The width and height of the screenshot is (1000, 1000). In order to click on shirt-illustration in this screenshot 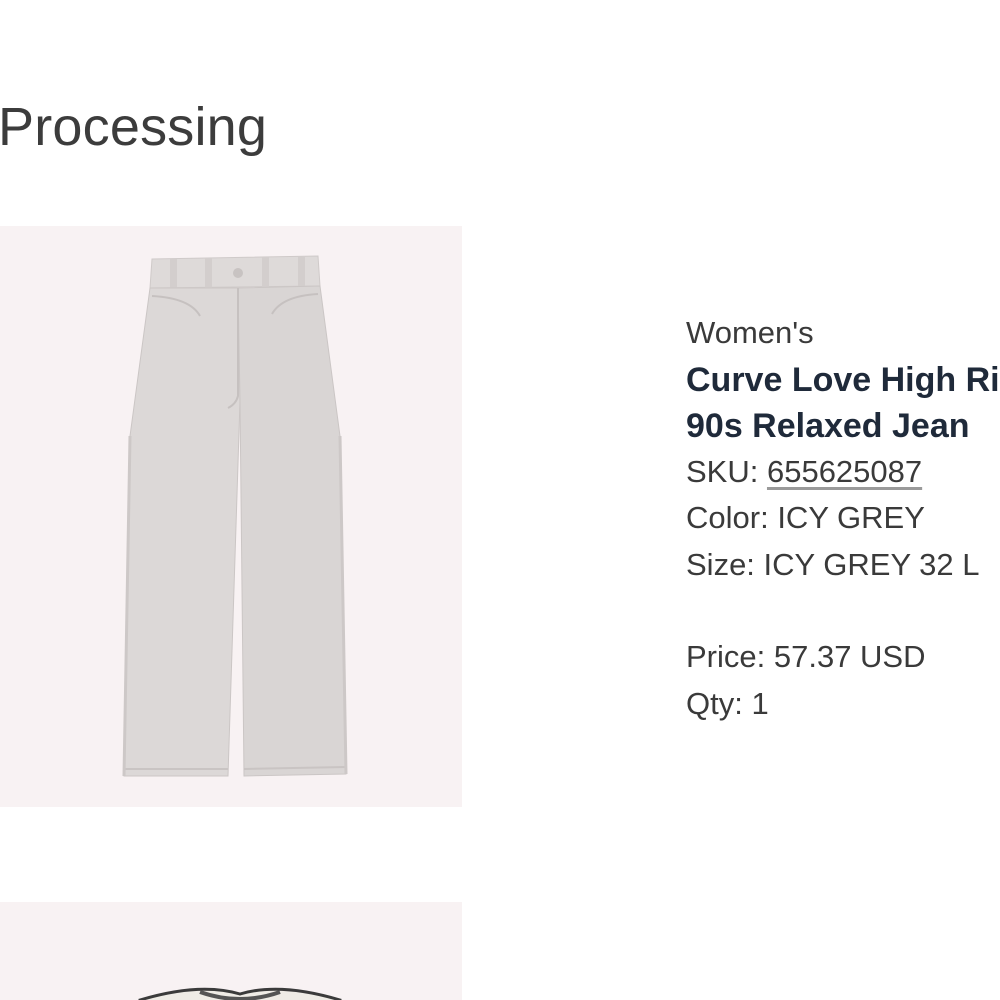, I will do `click(240, 993)`.